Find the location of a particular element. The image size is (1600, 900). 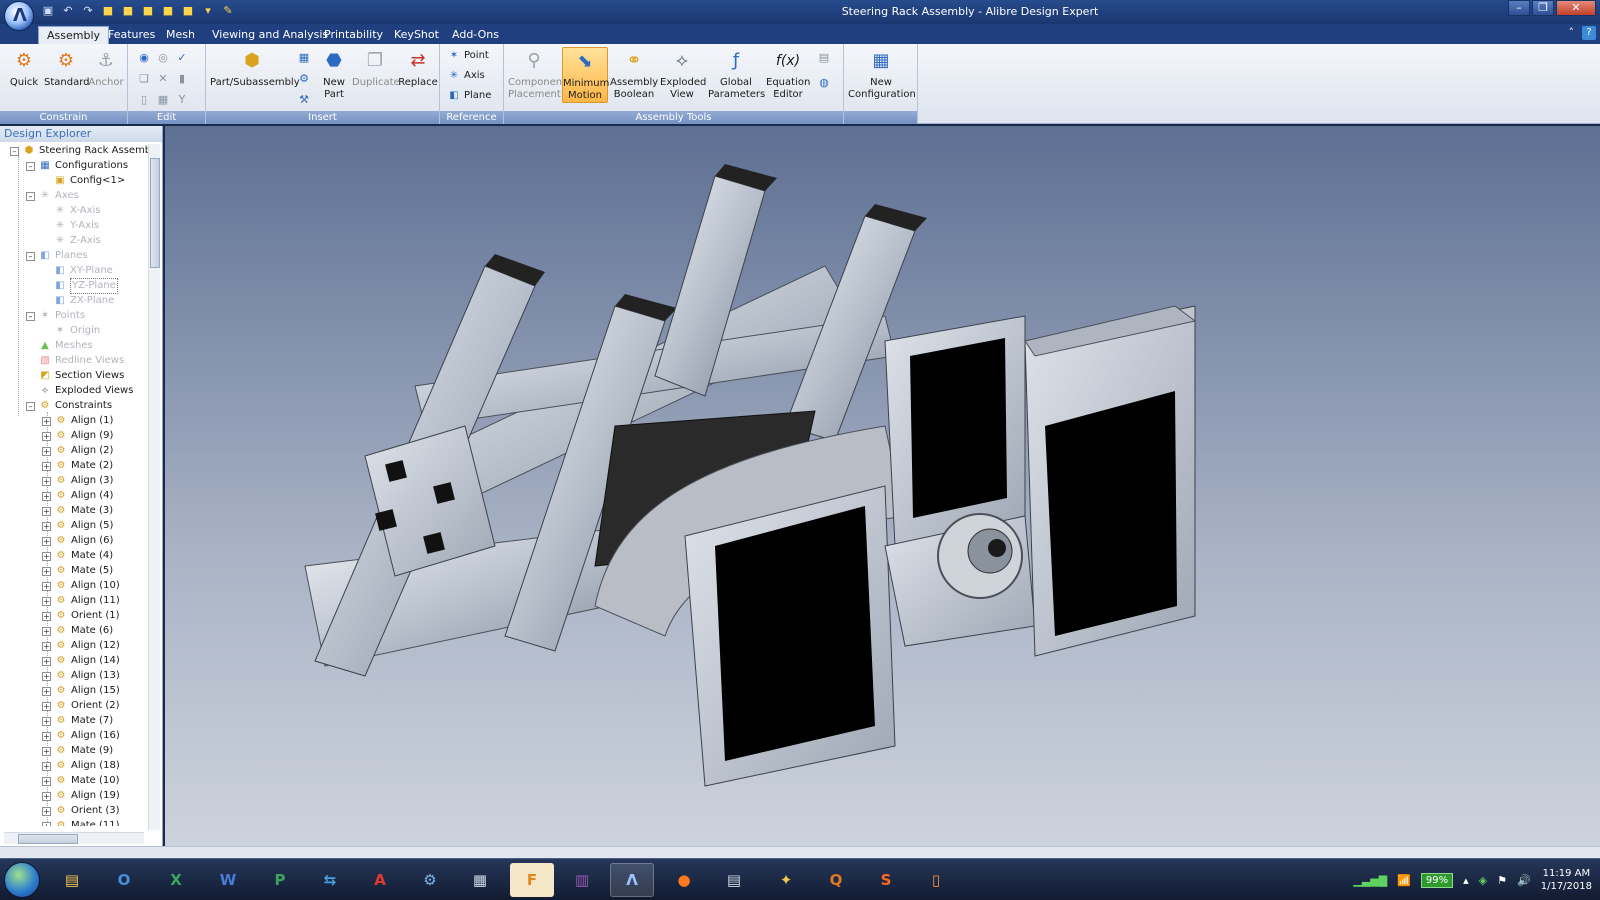

excel-icon: X is located at coordinates (176, 880).